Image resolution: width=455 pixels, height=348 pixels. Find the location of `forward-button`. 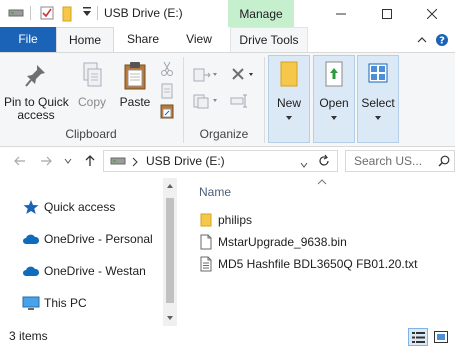

forward-button is located at coordinates (46, 161).